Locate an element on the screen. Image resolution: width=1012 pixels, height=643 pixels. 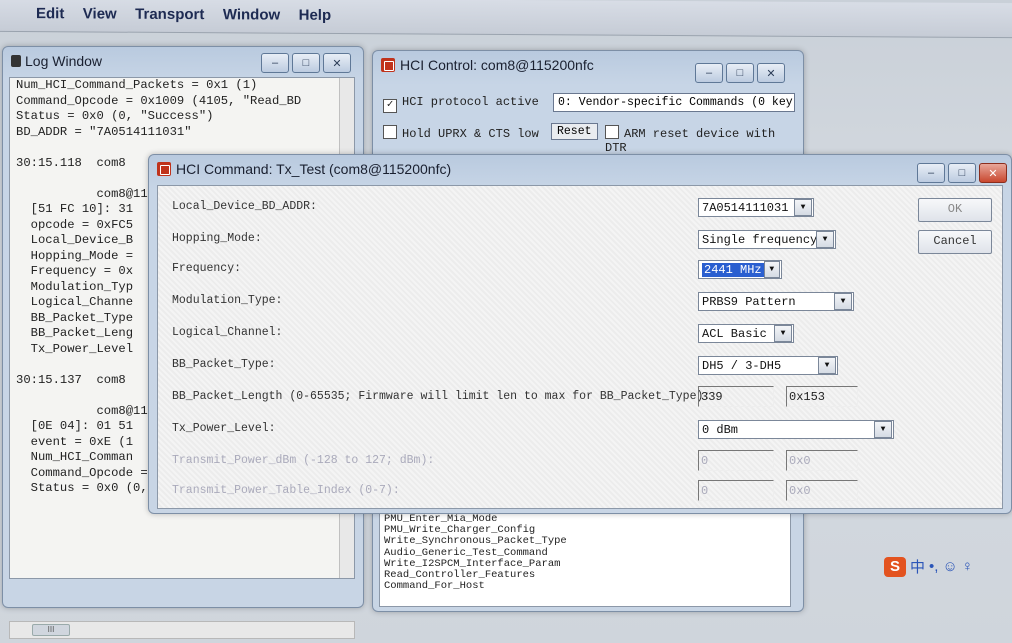
log-horizontal-scrollbar: III is located at coordinates (182, 630).